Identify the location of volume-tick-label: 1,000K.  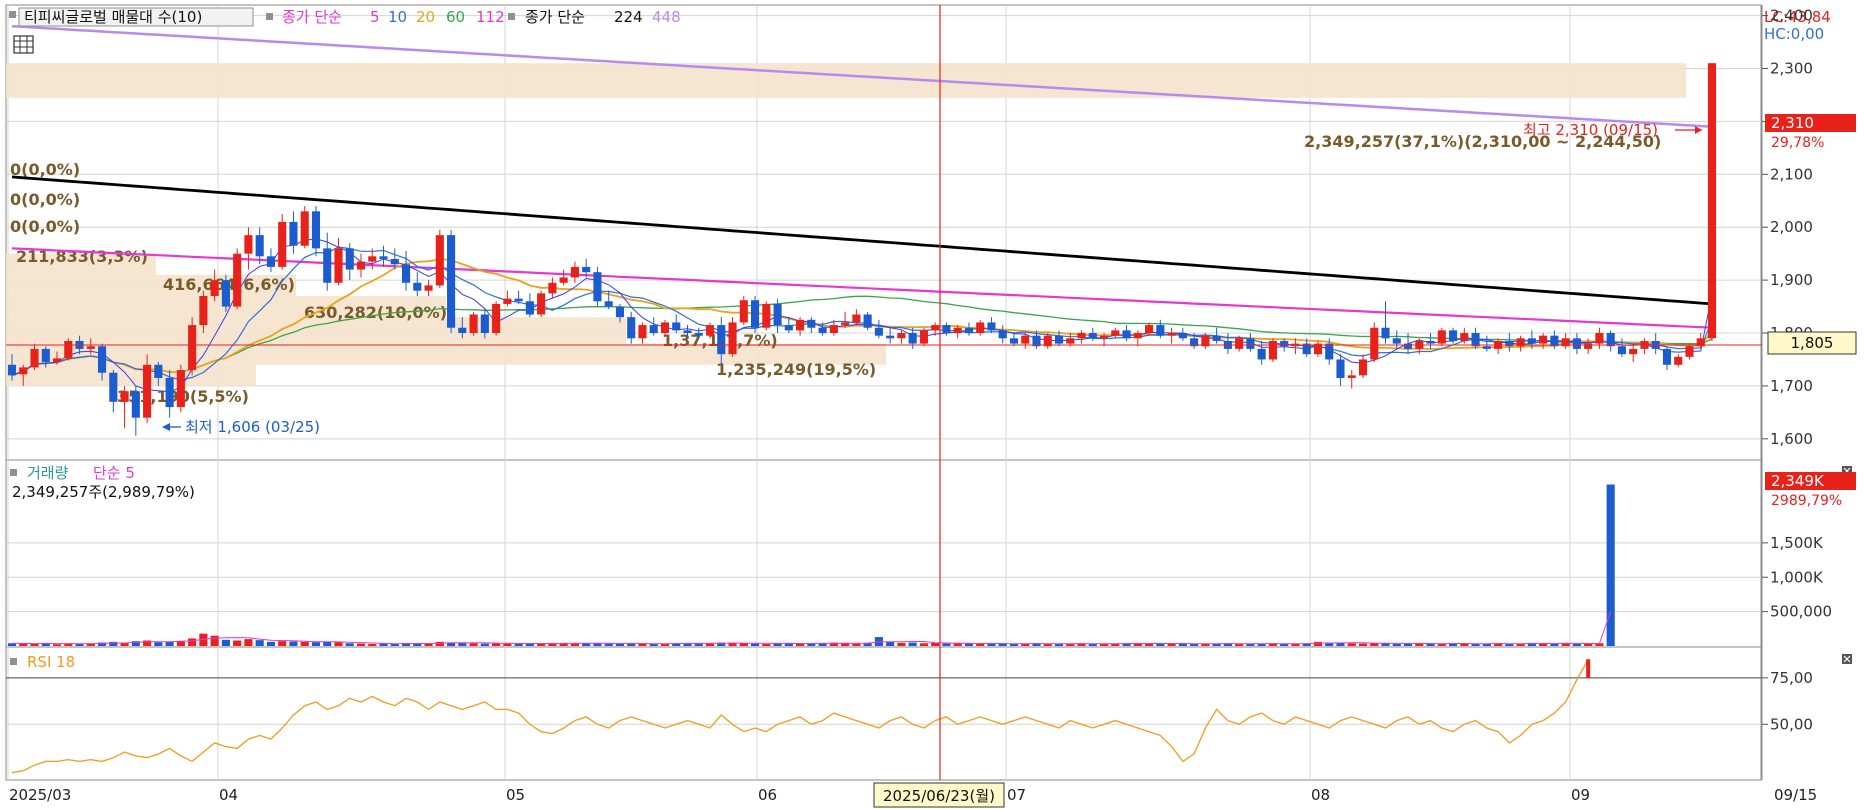
(1797, 577).